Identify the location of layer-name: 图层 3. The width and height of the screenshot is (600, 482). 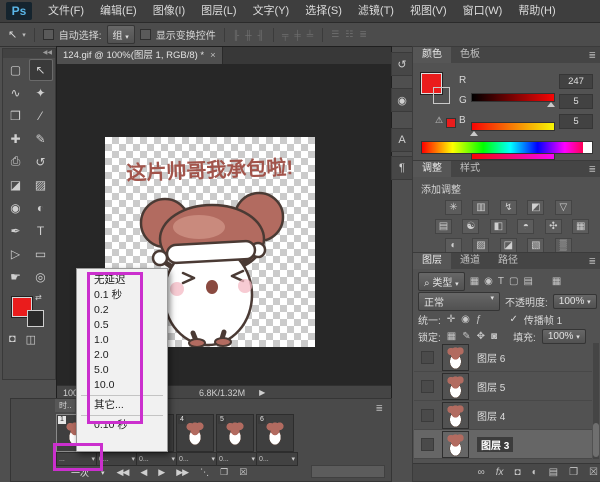
(495, 444).